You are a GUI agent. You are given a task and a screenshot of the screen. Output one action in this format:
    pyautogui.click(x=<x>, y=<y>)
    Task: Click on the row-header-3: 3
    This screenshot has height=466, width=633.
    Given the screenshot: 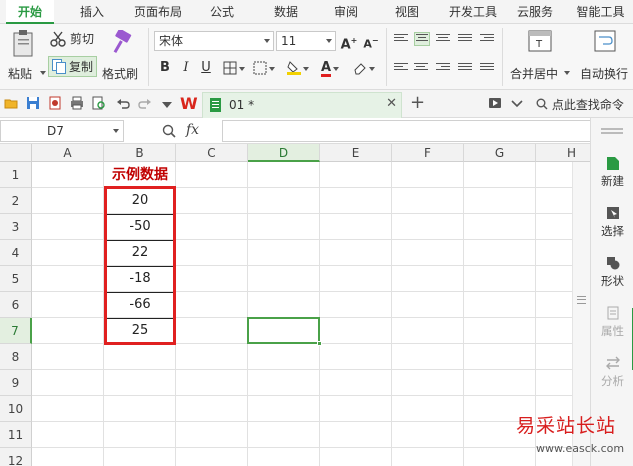 What is the action you would take?
    pyautogui.click(x=16, y=227)
    